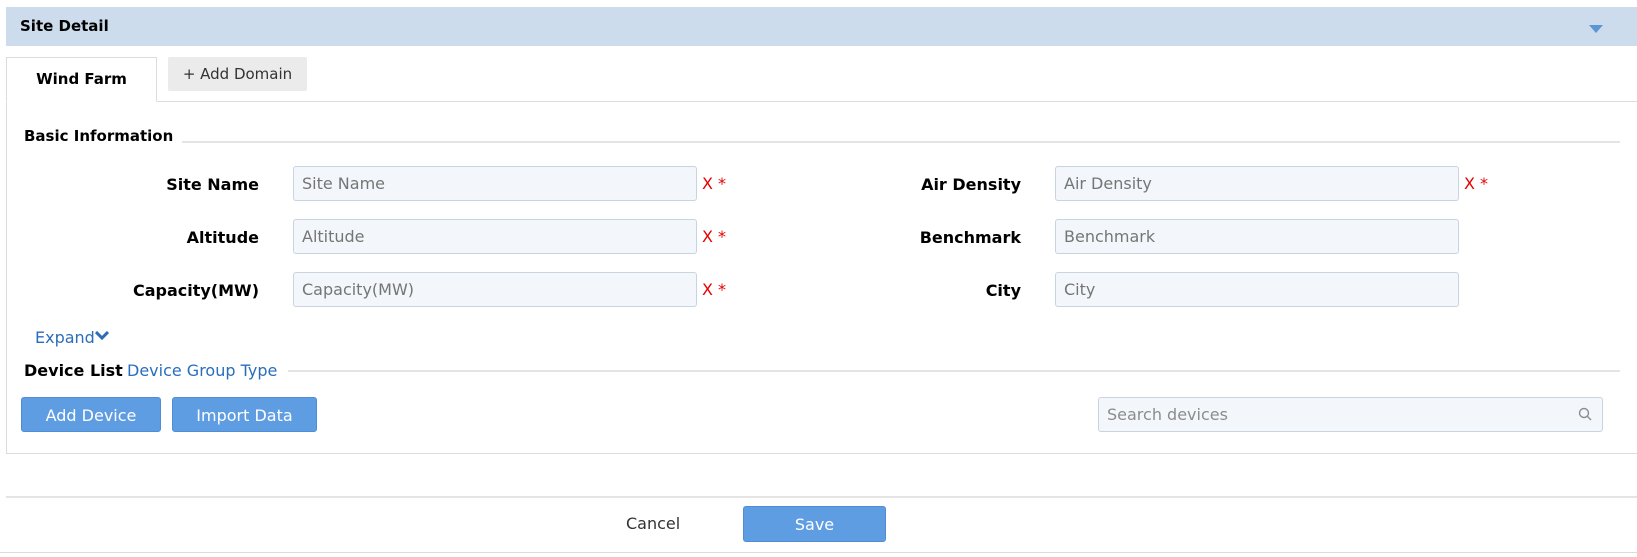 The image size is (1637, 557). I want to click on altitude-label: Altitude, so click(222, 237).